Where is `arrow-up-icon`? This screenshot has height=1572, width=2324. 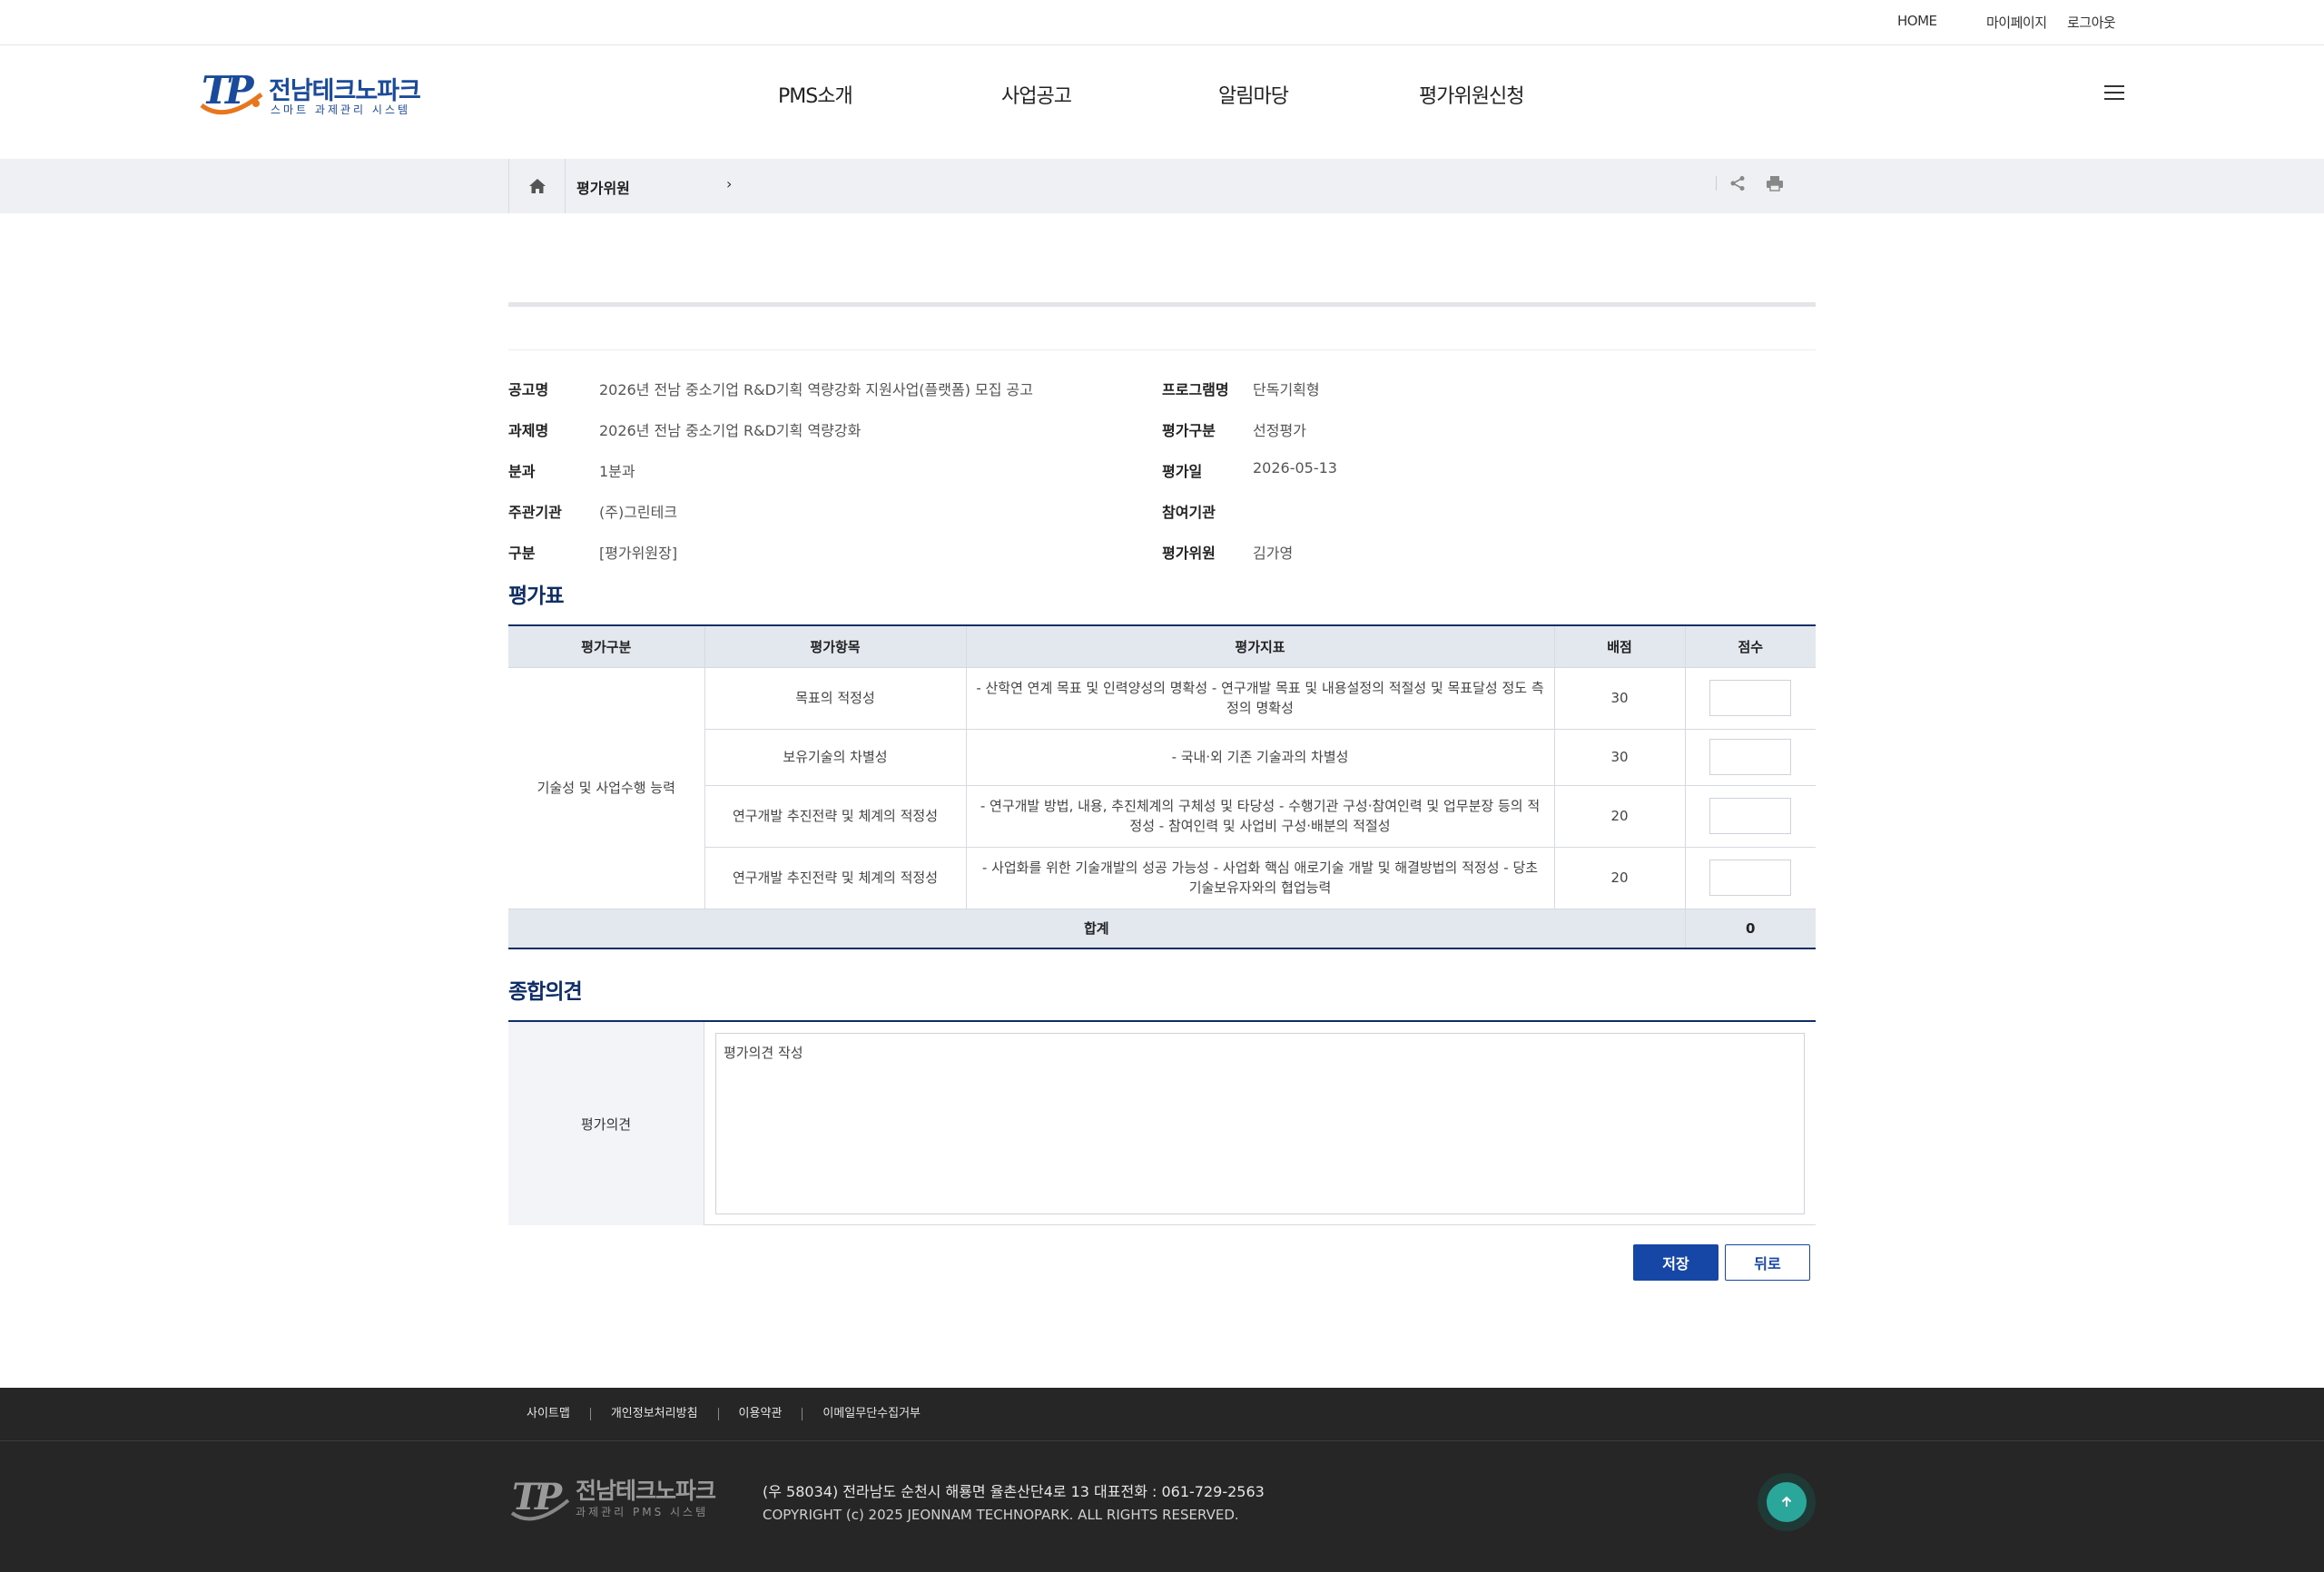 arrow-up-icon is located at coordinates (1787, 1502).